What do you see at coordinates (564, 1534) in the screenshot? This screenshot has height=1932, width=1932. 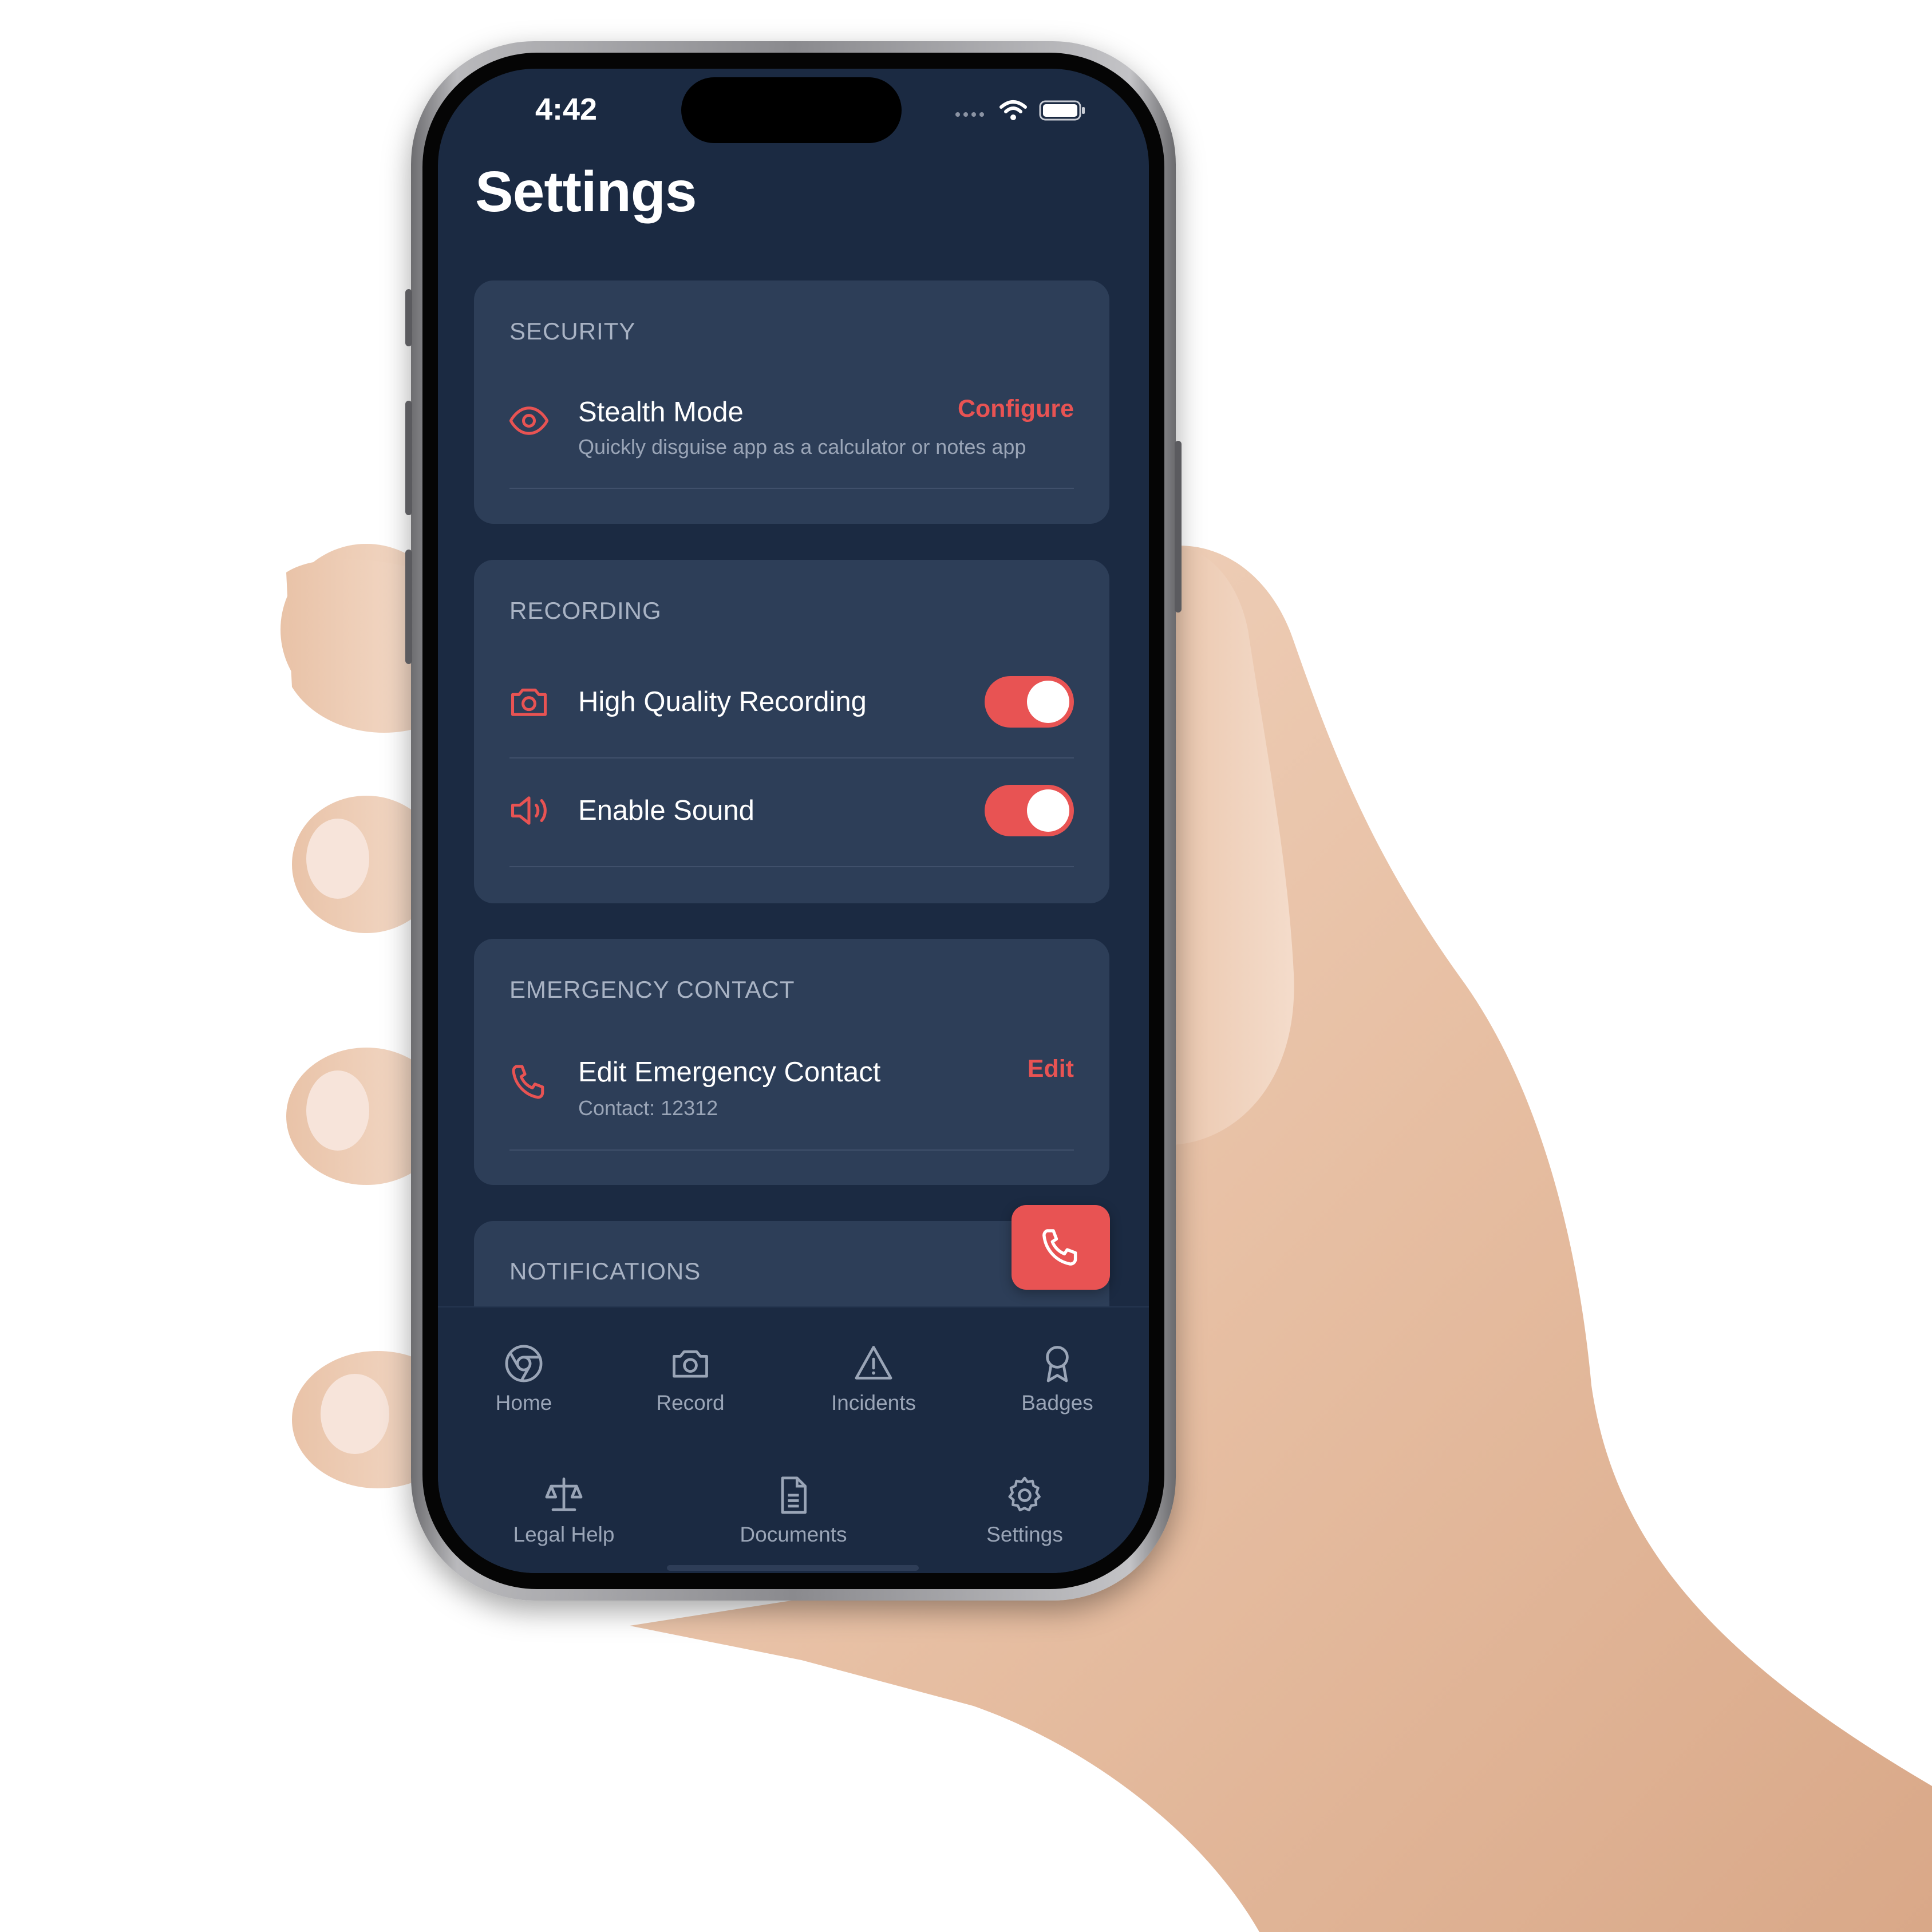 I see `tab-label: Legal Help` at bounding box center [564, 1534].